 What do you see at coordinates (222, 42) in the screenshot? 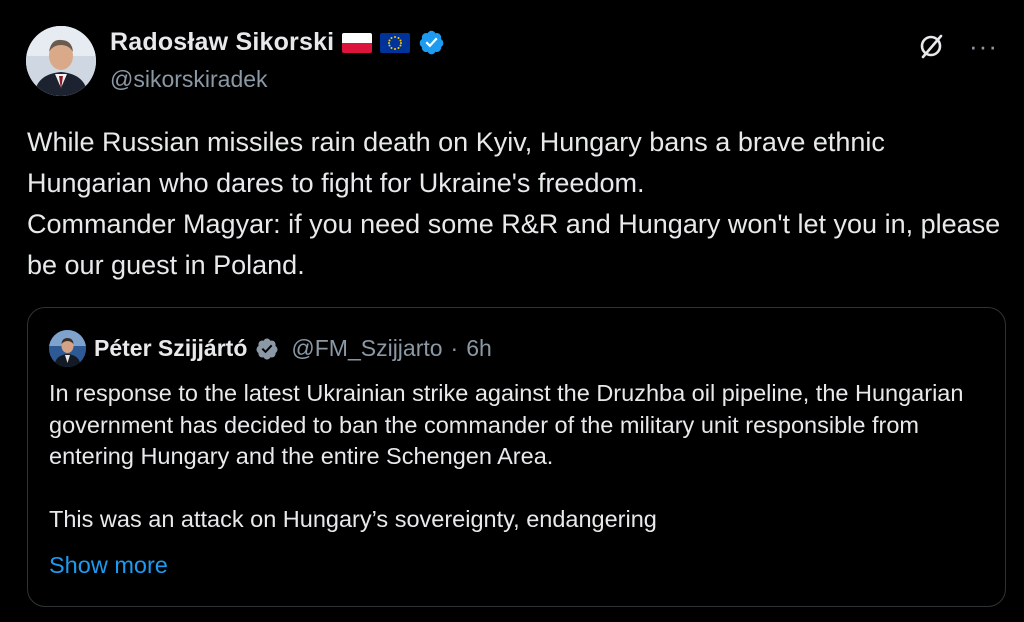
I see `author-name: Radosław Sikorski` at bounding box center [222, 42].